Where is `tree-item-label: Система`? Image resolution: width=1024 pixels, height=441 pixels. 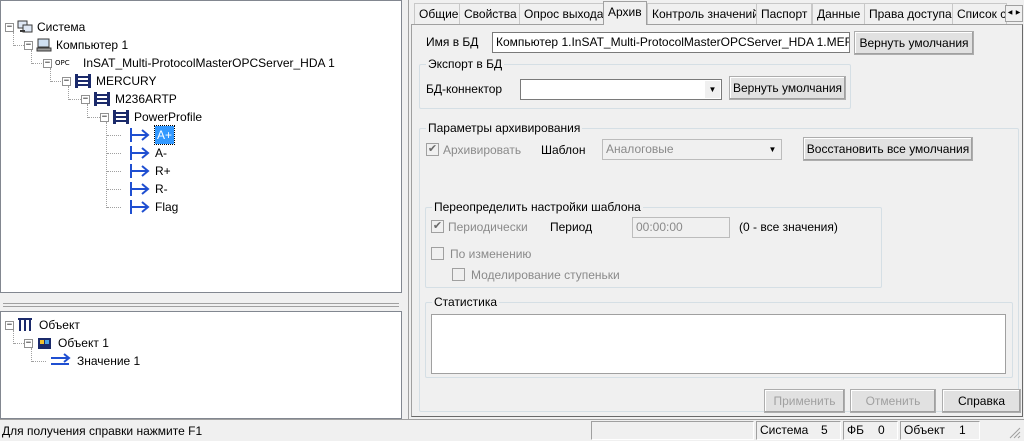
tree-item-label: Система is located at coordinates (61, 27).